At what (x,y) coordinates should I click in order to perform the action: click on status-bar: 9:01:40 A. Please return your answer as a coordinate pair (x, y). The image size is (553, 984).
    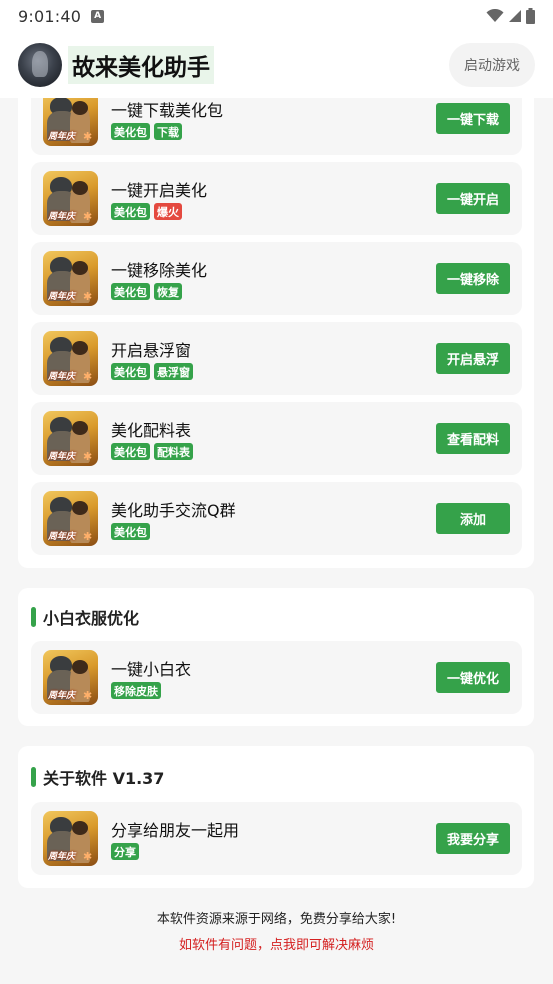
    Looking at the image, I should click on (276, 16).